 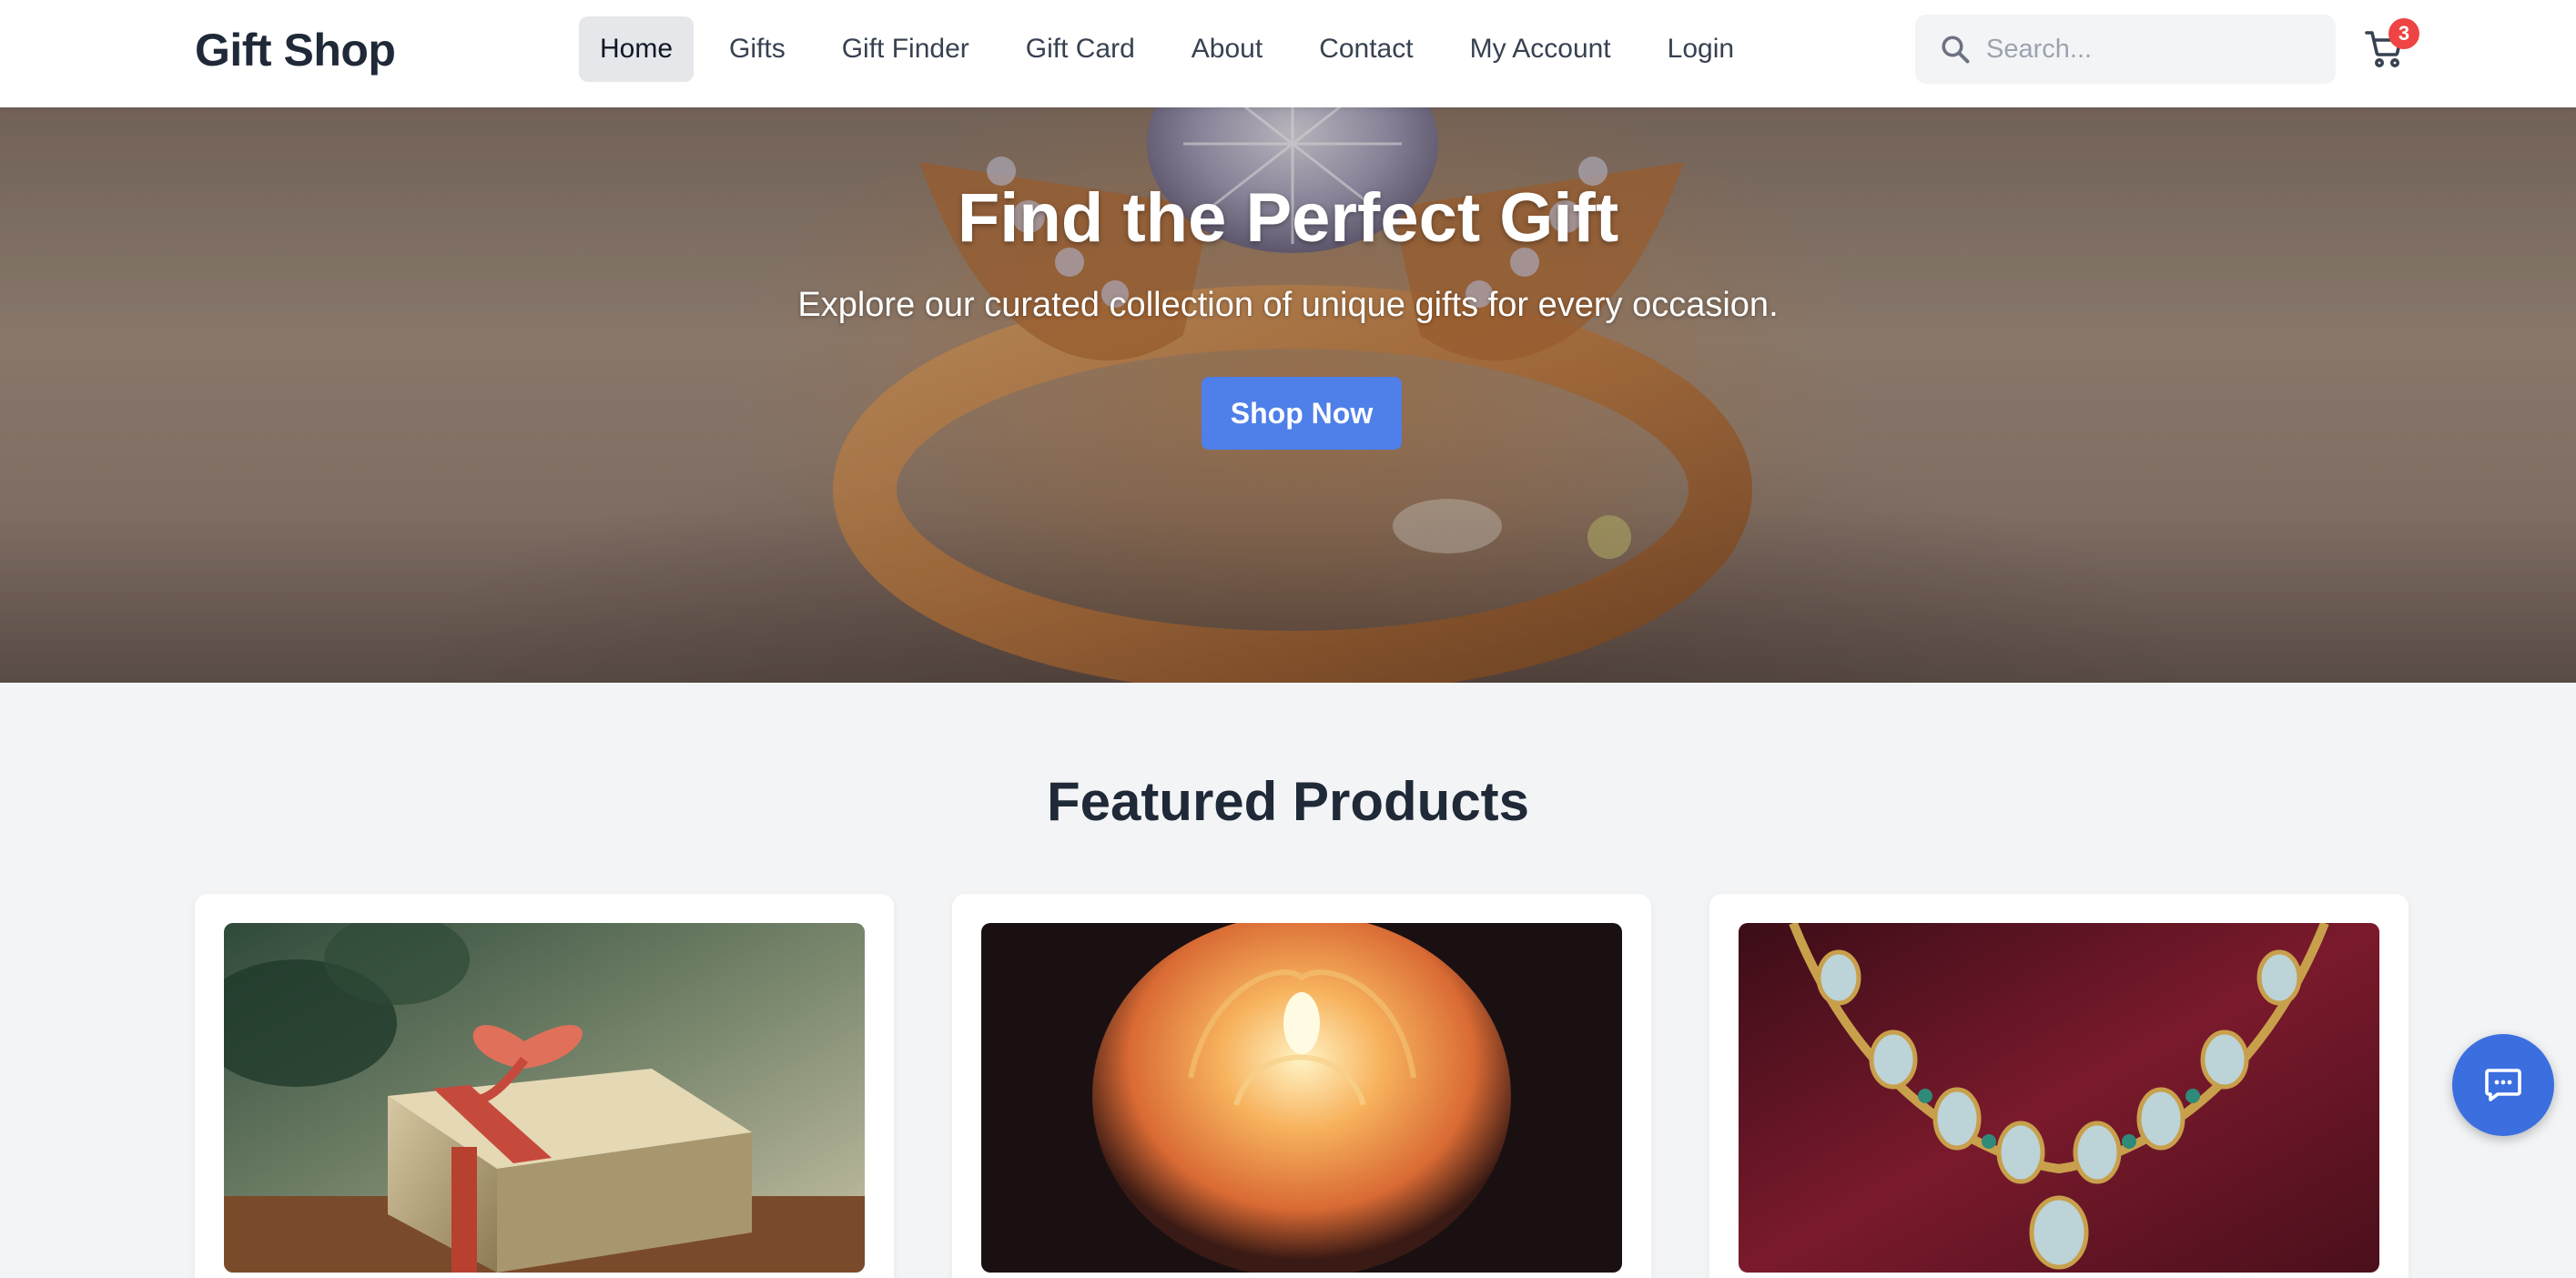 I want to click on search-input, so click(x=2150, y=49).